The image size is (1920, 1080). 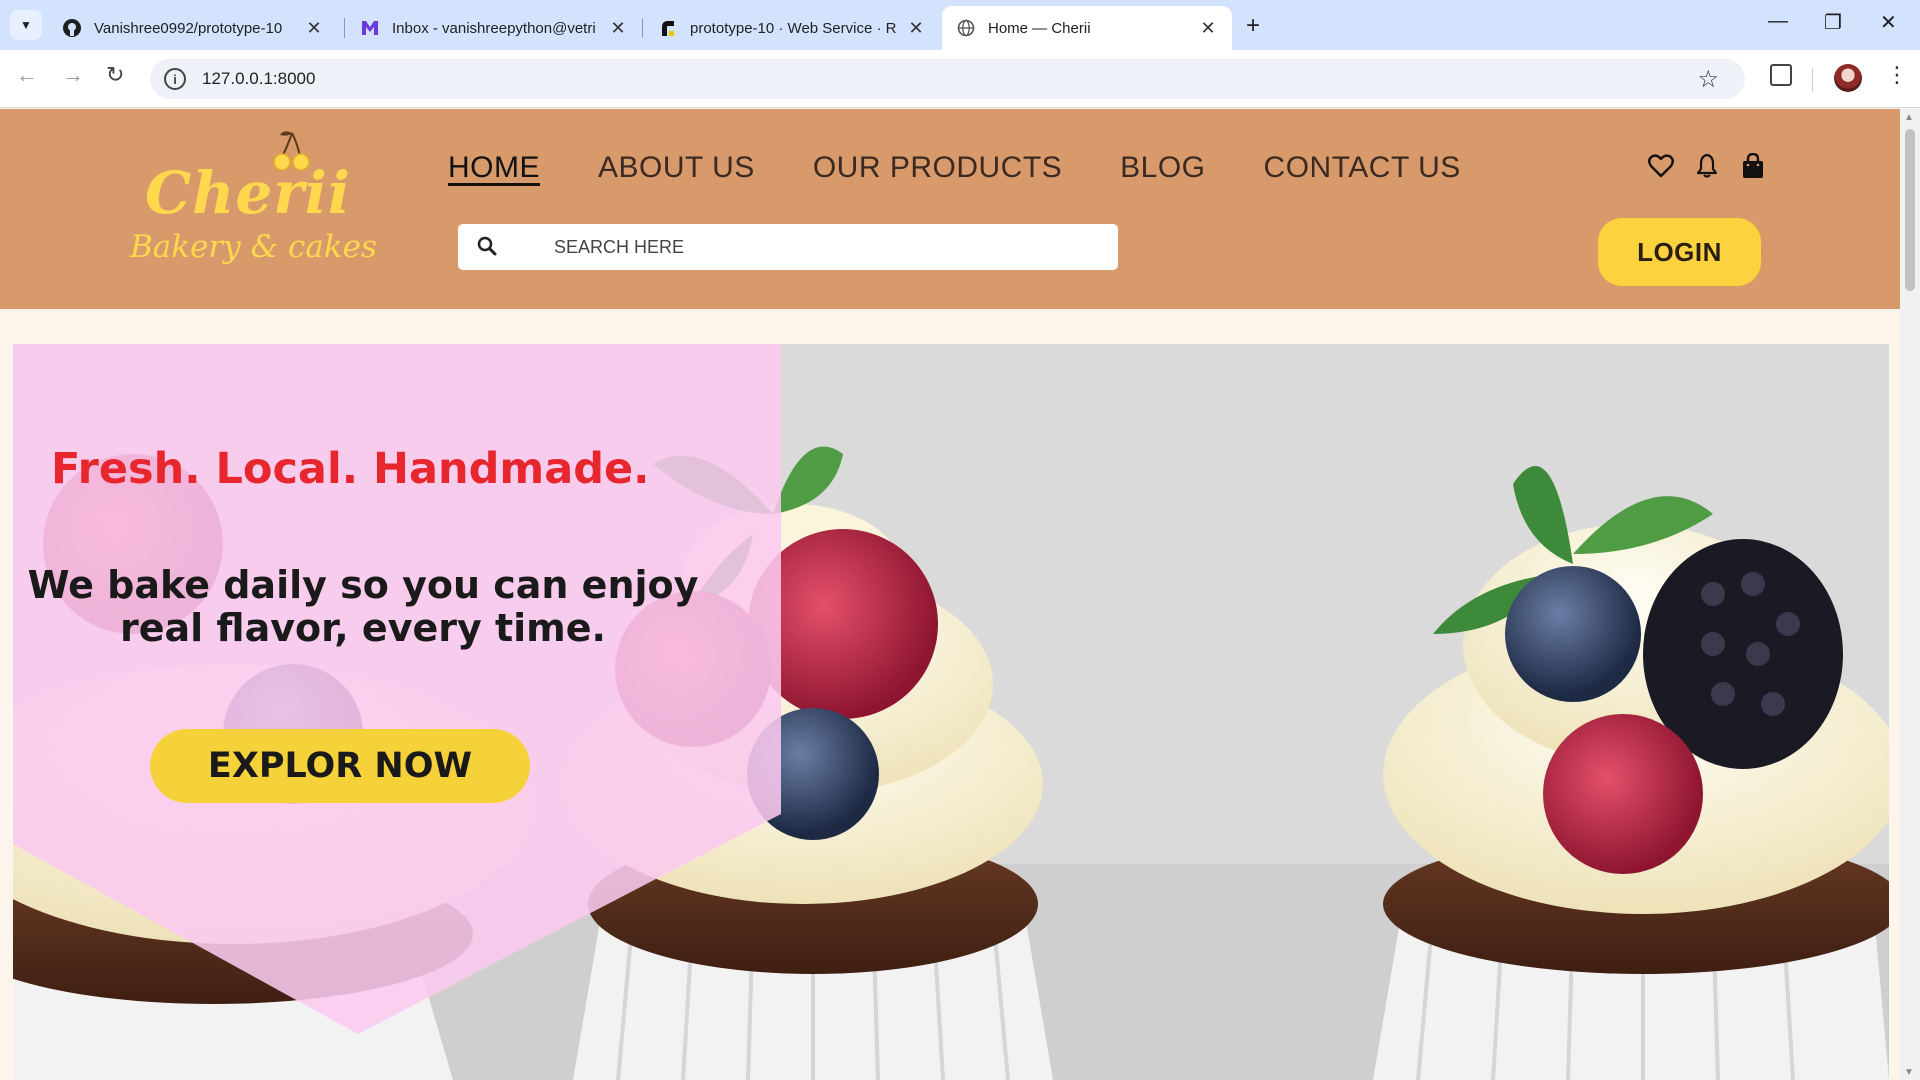 I want to click on bookmark-star-icon: ☆, so click(x=1708, y=79).